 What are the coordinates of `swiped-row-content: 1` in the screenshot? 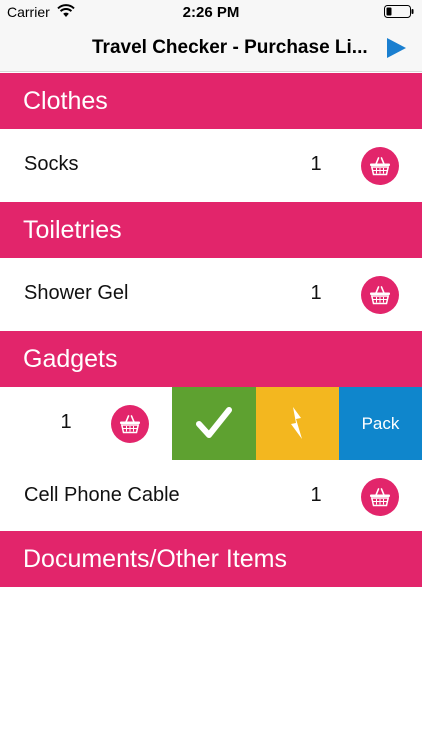 It's located at (86, 423).